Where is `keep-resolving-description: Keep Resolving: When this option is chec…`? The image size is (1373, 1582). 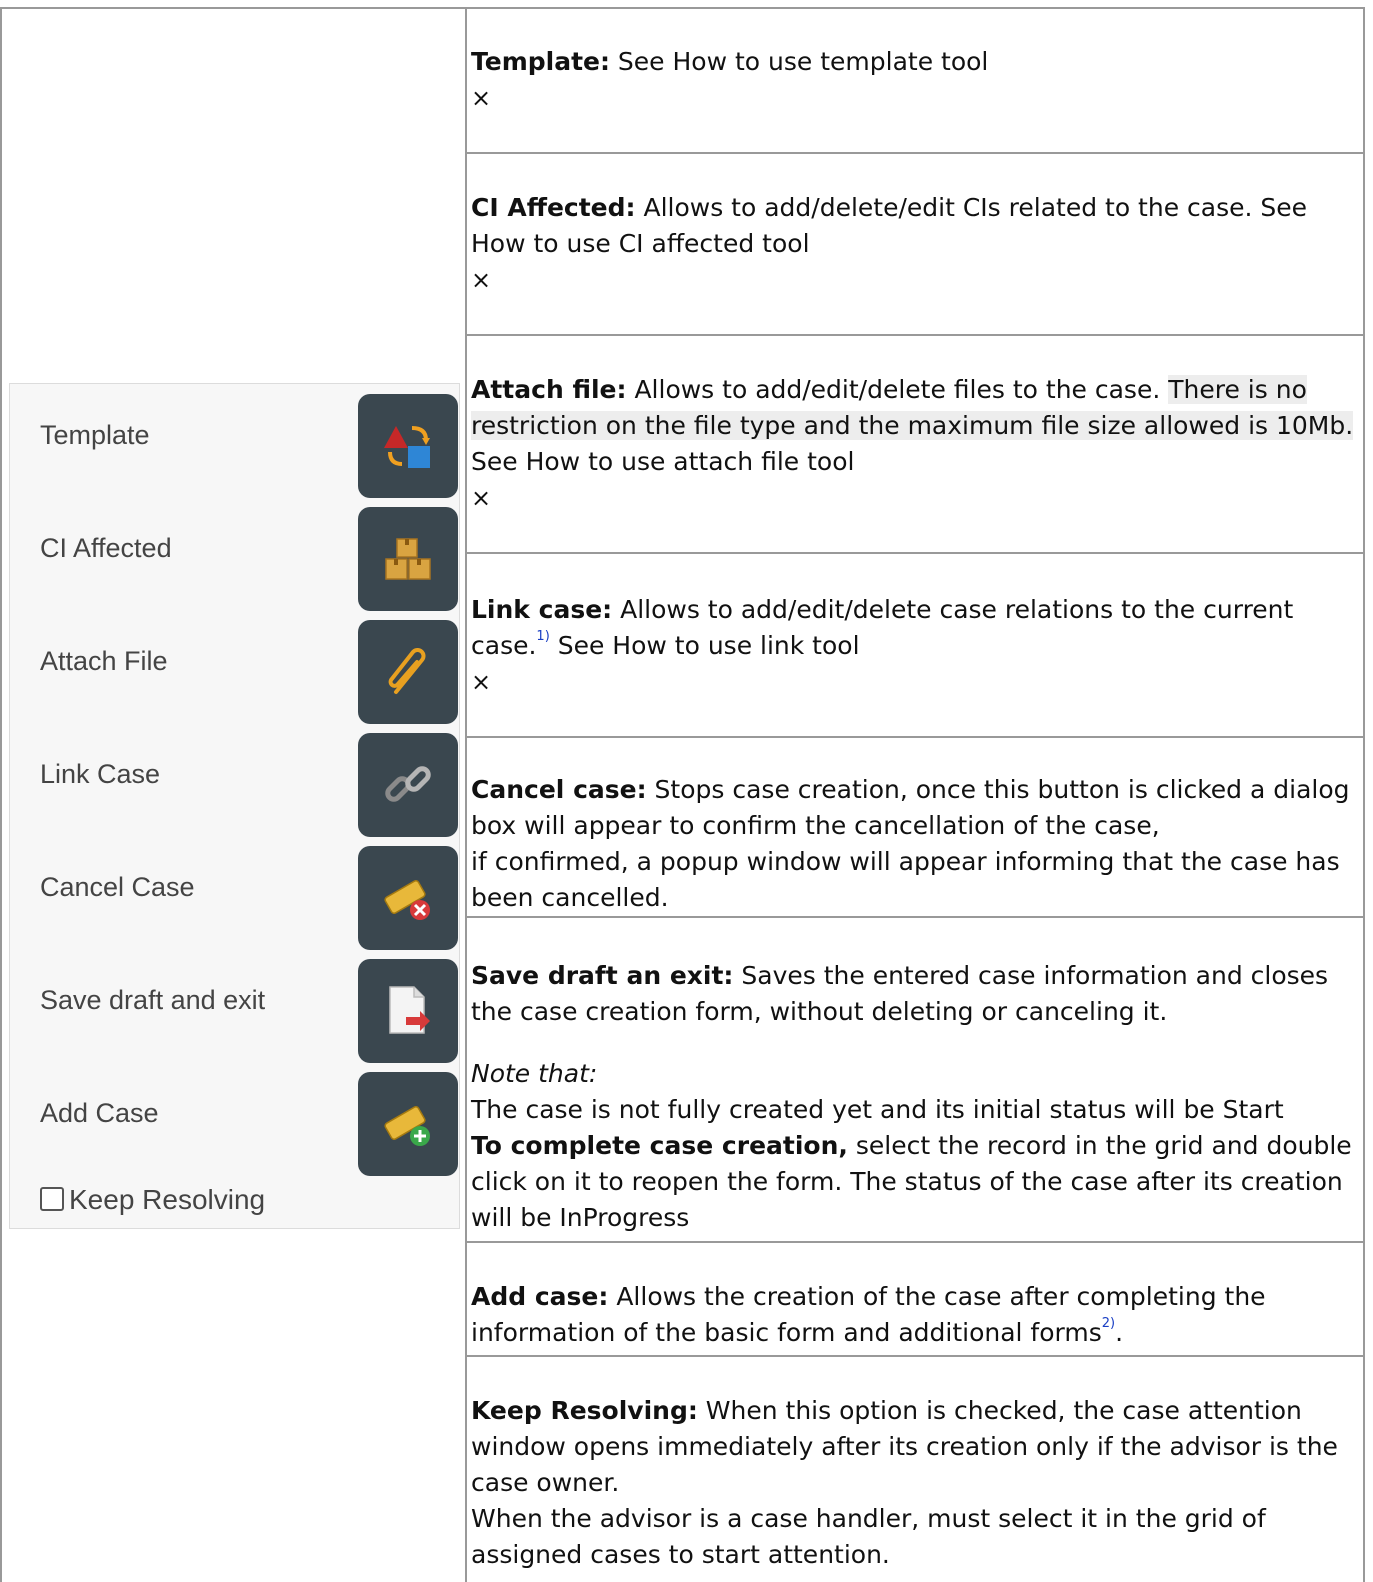 keep-resolving-description: Keep Resolving: When this option is chec… is located at coordinates (913, 1483).